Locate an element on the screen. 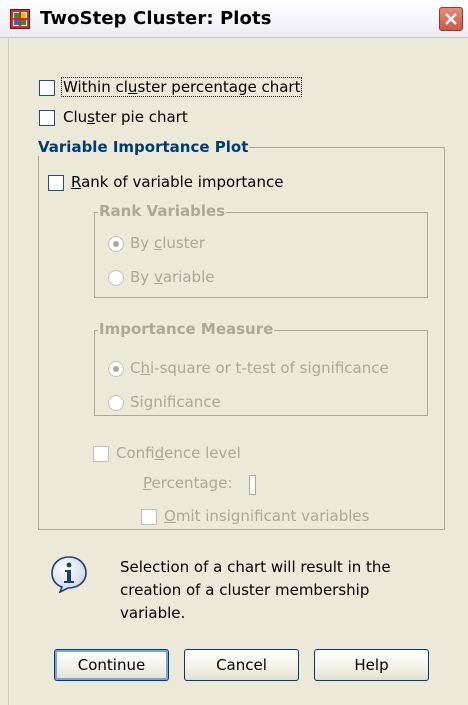 This screenshot has height=705, width=468. by-variable-radio is located at coordinates (116, 278).